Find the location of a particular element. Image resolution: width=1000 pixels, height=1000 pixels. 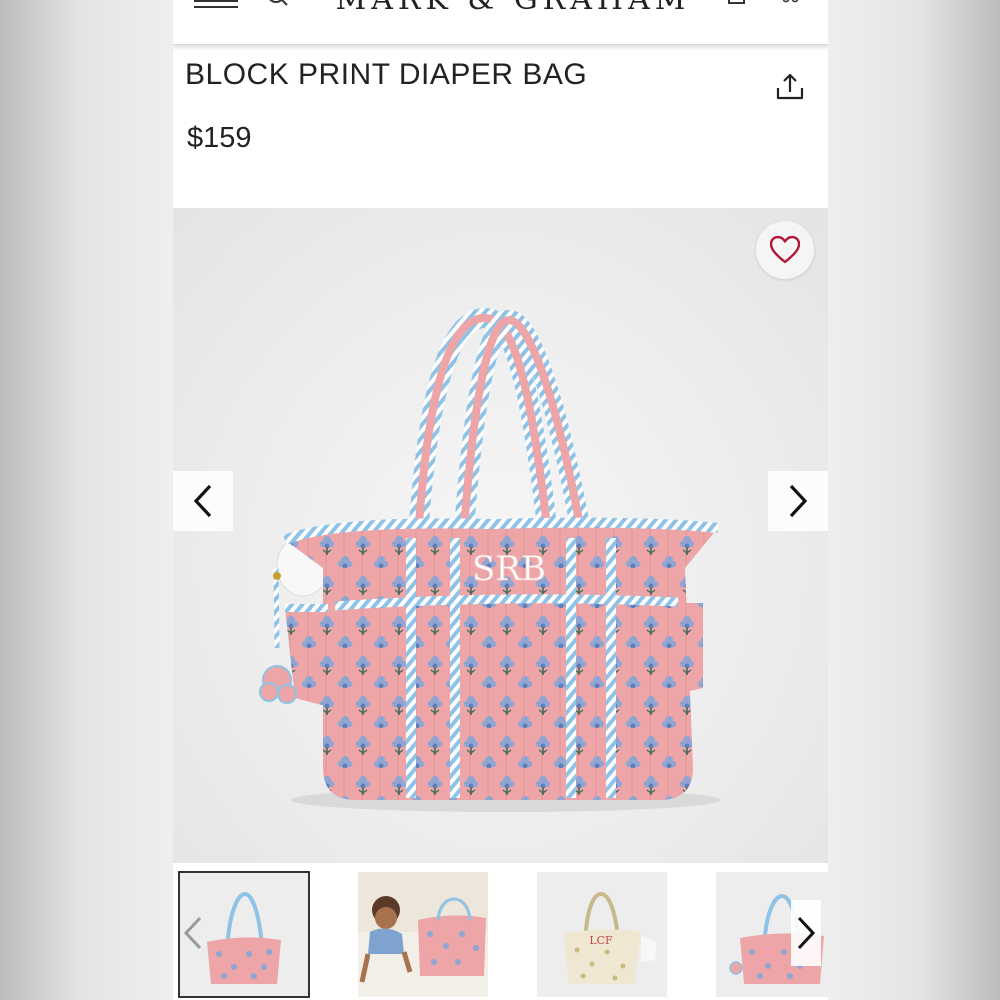

thumbnail-3: LCF is located at coordinates (602, 934).